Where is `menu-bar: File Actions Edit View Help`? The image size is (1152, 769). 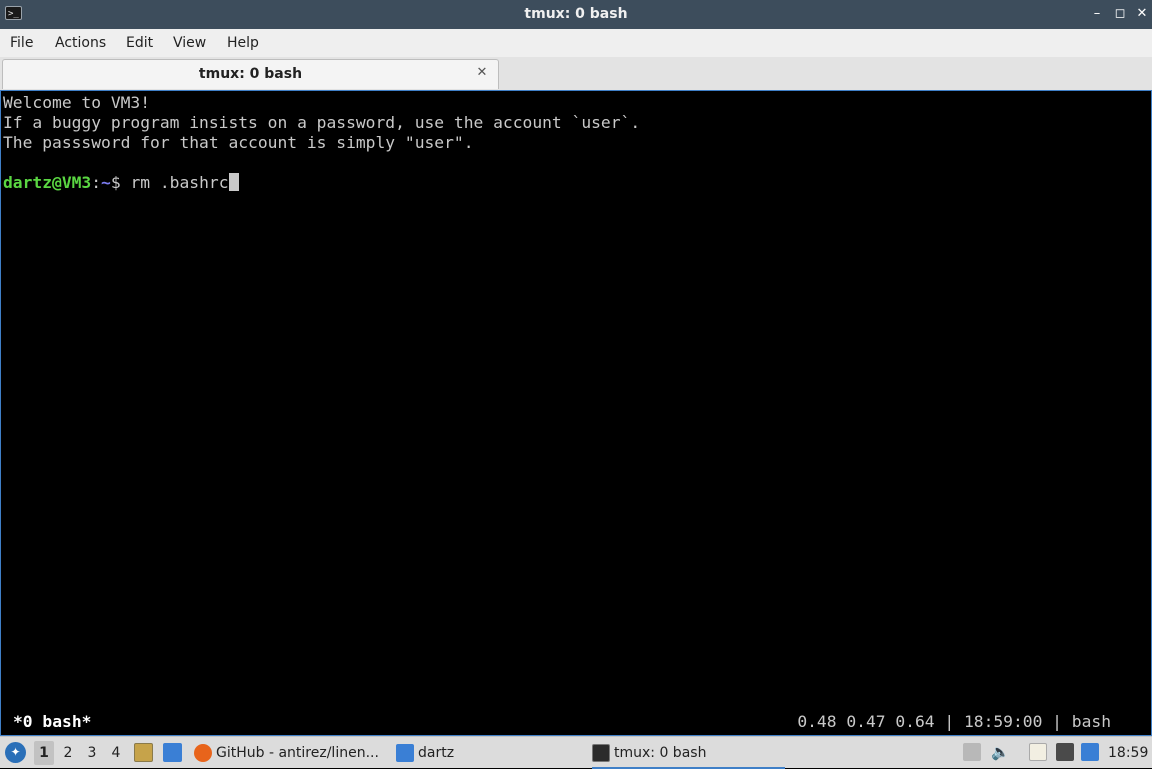 menu-bar: File Actions Edit View Help is located at coordinates (576, 43).